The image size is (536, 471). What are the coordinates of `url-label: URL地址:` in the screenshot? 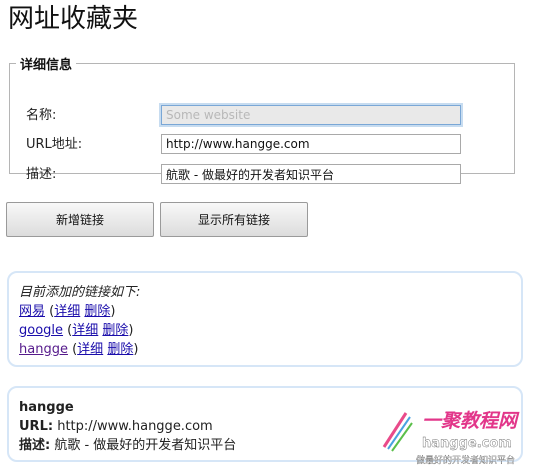 It's located at (54, 144).